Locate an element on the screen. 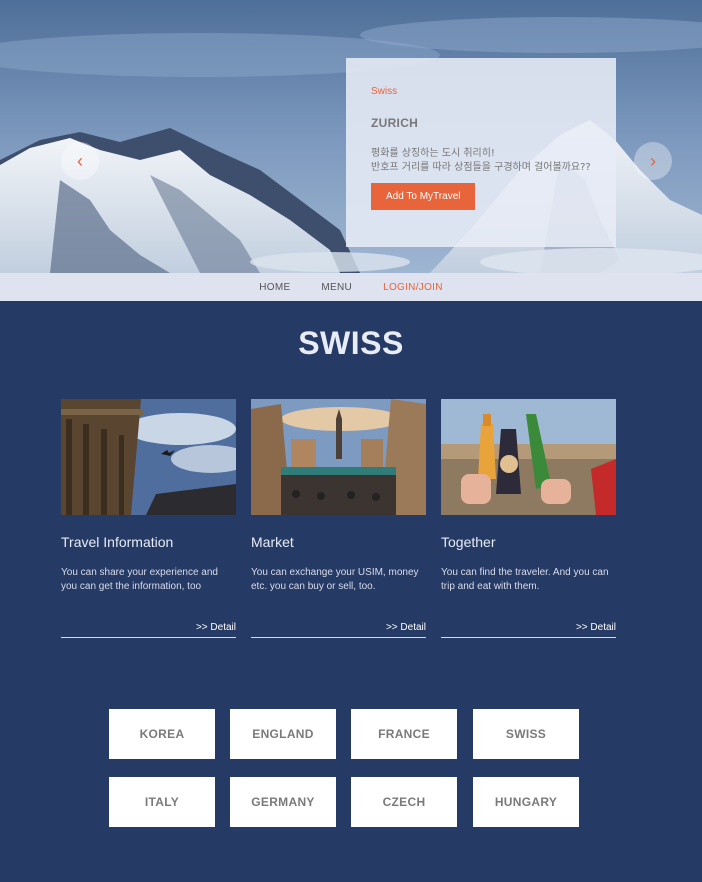  country-czech: CZECH is located at coordinates (404, 802).